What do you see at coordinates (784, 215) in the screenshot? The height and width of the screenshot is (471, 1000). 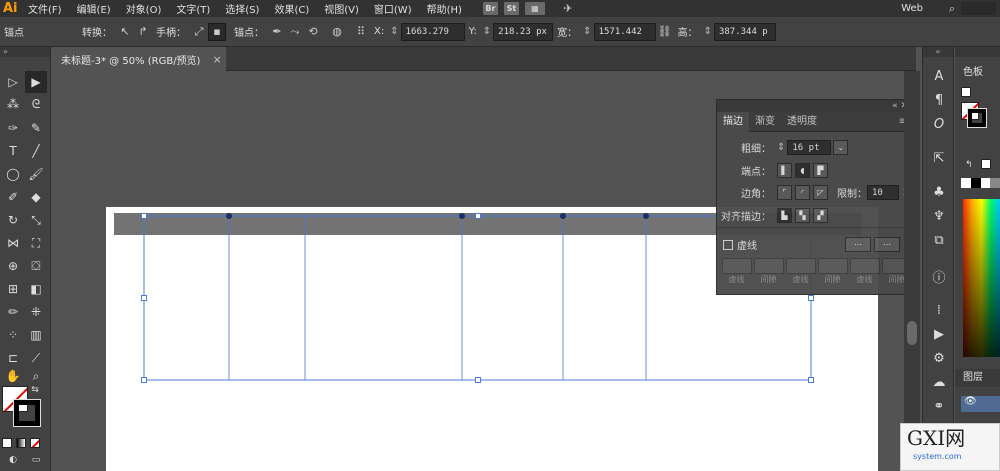 I see `align-center-icon: ▙` at bounding box center [784, 215].